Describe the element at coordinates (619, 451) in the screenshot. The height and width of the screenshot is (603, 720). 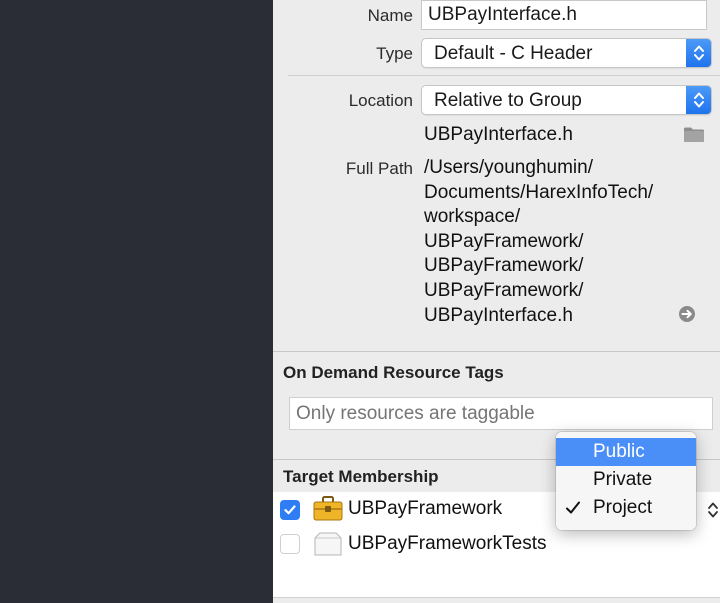
I see `menu-item-label: Public` at that location.